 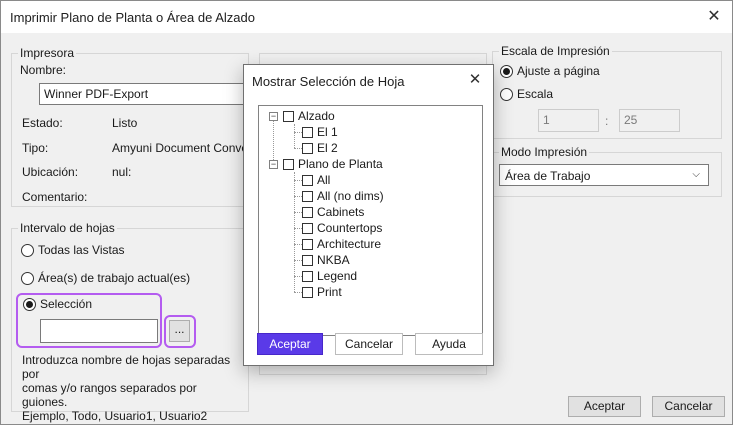 What do you see at coordinates (535, 94) in the screenshot?
I see `radio-scale-label: Escala` at bounding box center [535, 94].